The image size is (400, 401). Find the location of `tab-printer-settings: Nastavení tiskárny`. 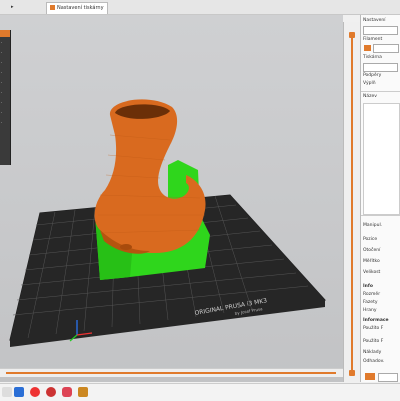

tab-printer-settings: Nastavení tiskárny is located at coordinates (77, 8).